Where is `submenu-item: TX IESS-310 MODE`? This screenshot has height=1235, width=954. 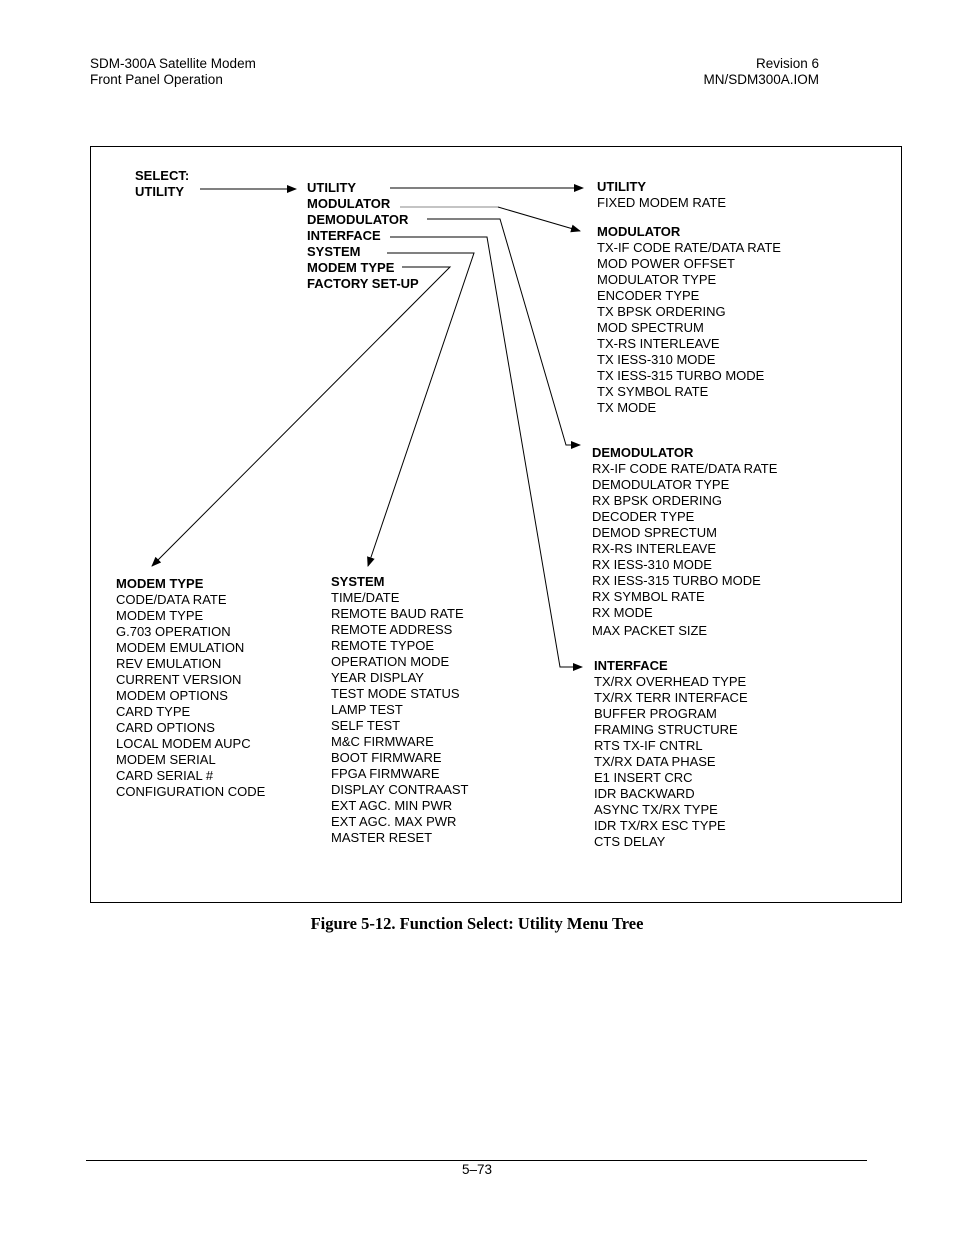 submenu-item: TX IESS-310 MODE is located at coordinates (656, 359).